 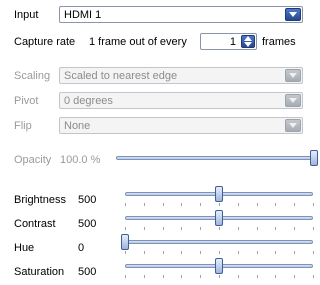 What do you see at coordinates (181, 14) in the screenshot?
I see `input-dropdown: HDMI 1` at bounding box center [181, 14].